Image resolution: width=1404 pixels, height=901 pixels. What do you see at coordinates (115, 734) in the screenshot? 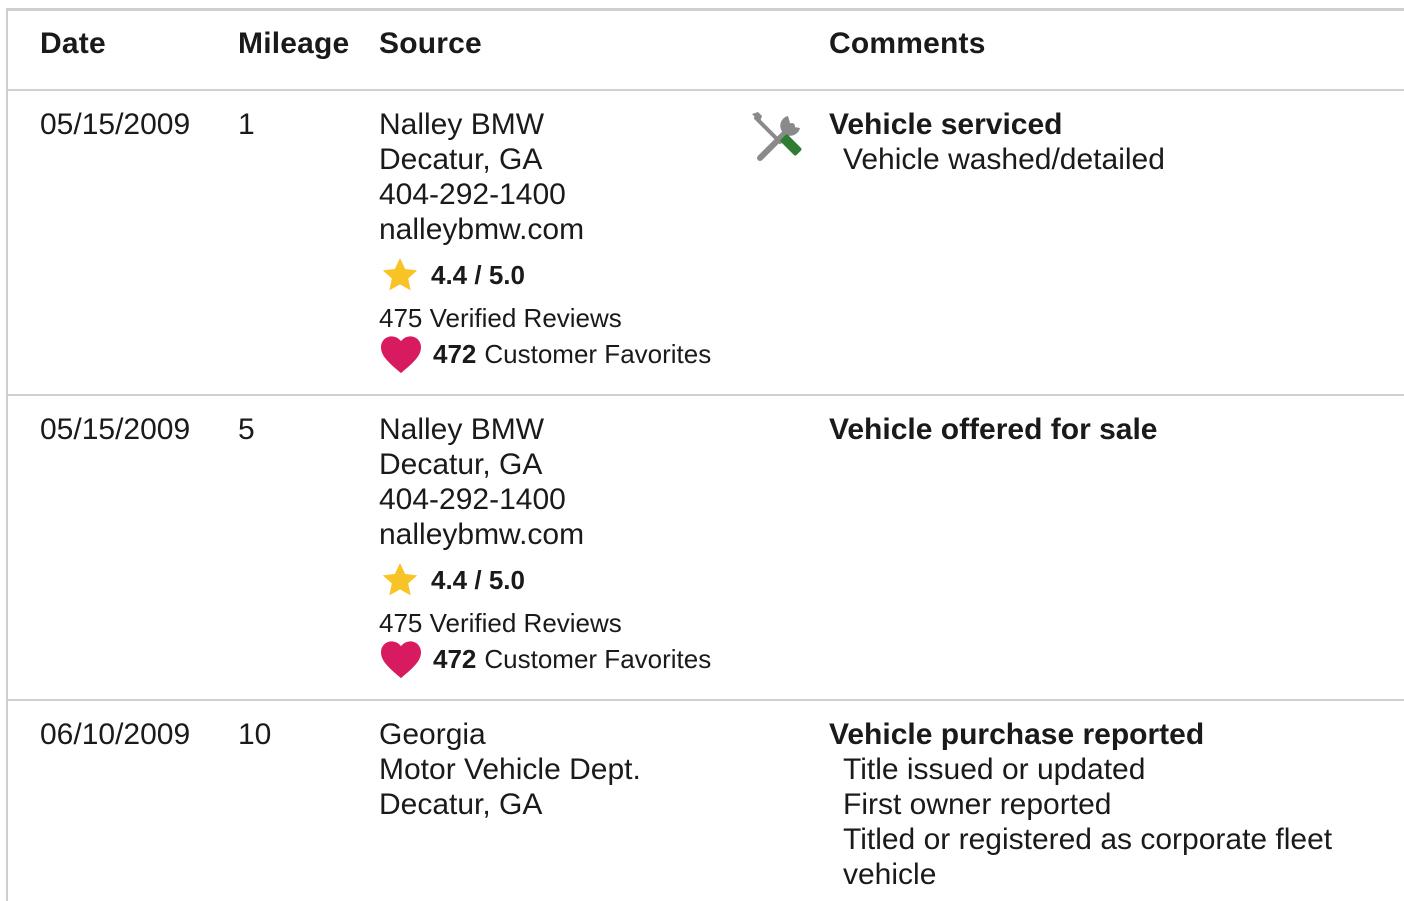
I see `row-date: 06/10/2009` at bounding box center [115, 734].